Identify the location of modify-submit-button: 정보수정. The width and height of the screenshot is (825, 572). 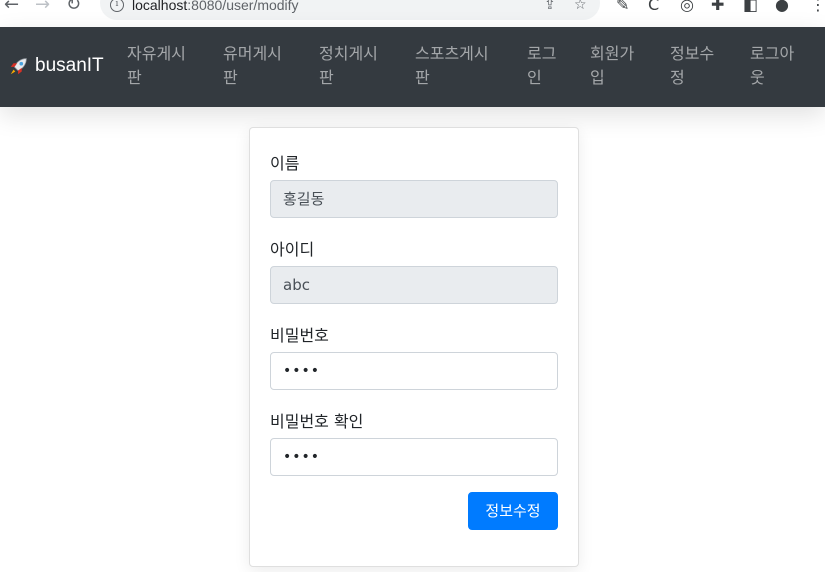
(513, 511).